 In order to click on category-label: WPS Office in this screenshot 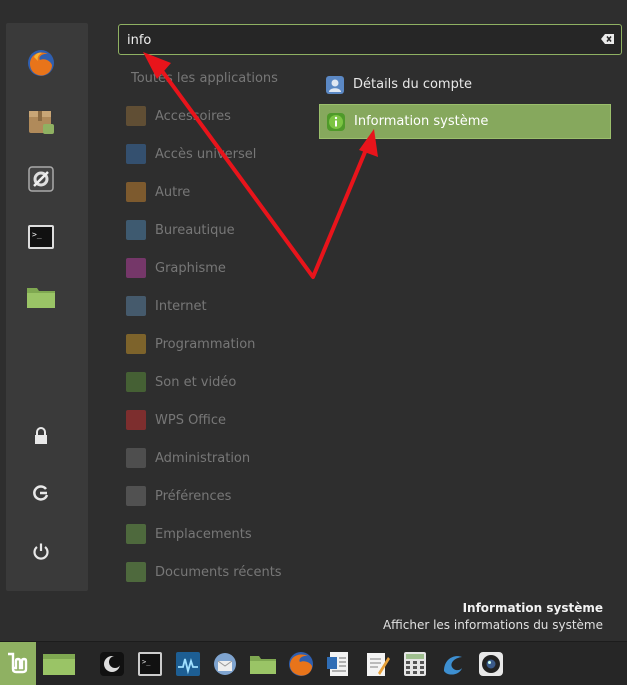, I will do `click(191, 420)`.